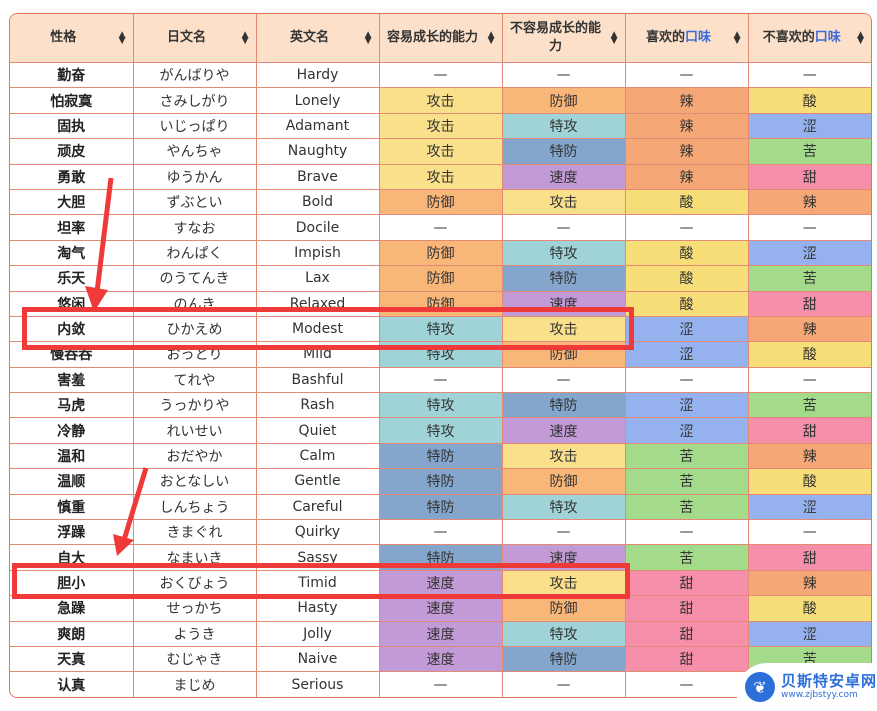  What do you see at coordinates (829, 681) in the screenshot?
I see `watermark-title: 贝斯特安卓网` at bounding box center [829, 681].